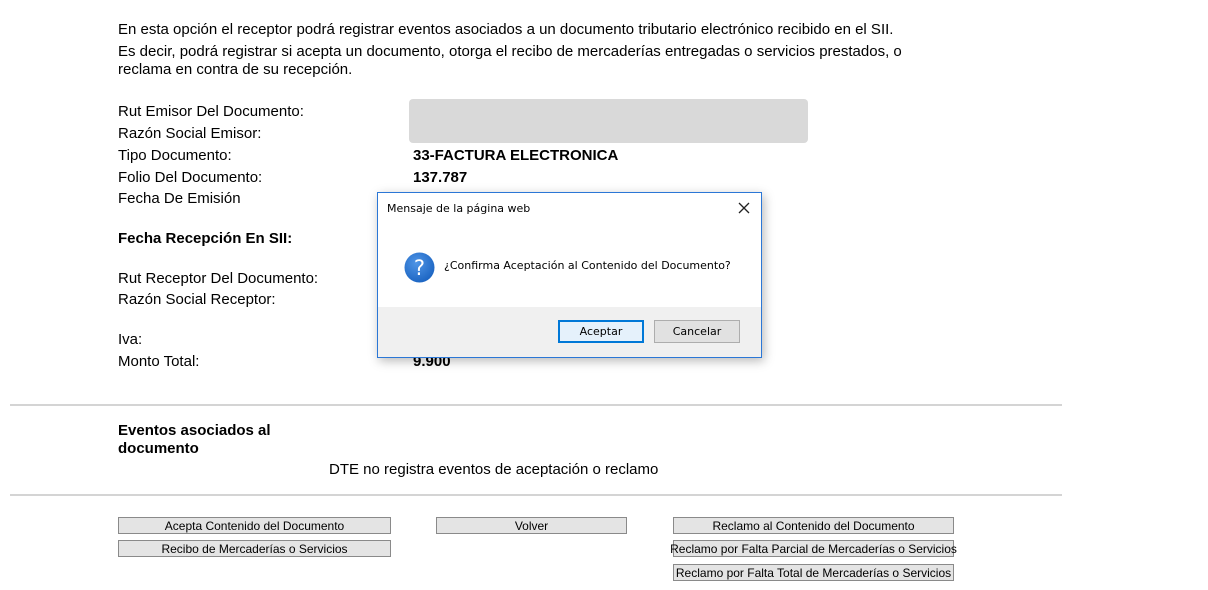 This screenshot has height=590, width=1208. Describe the element at coordinates (440, 177) in the screenshot. I see `folio-value: 137.787` at that location.